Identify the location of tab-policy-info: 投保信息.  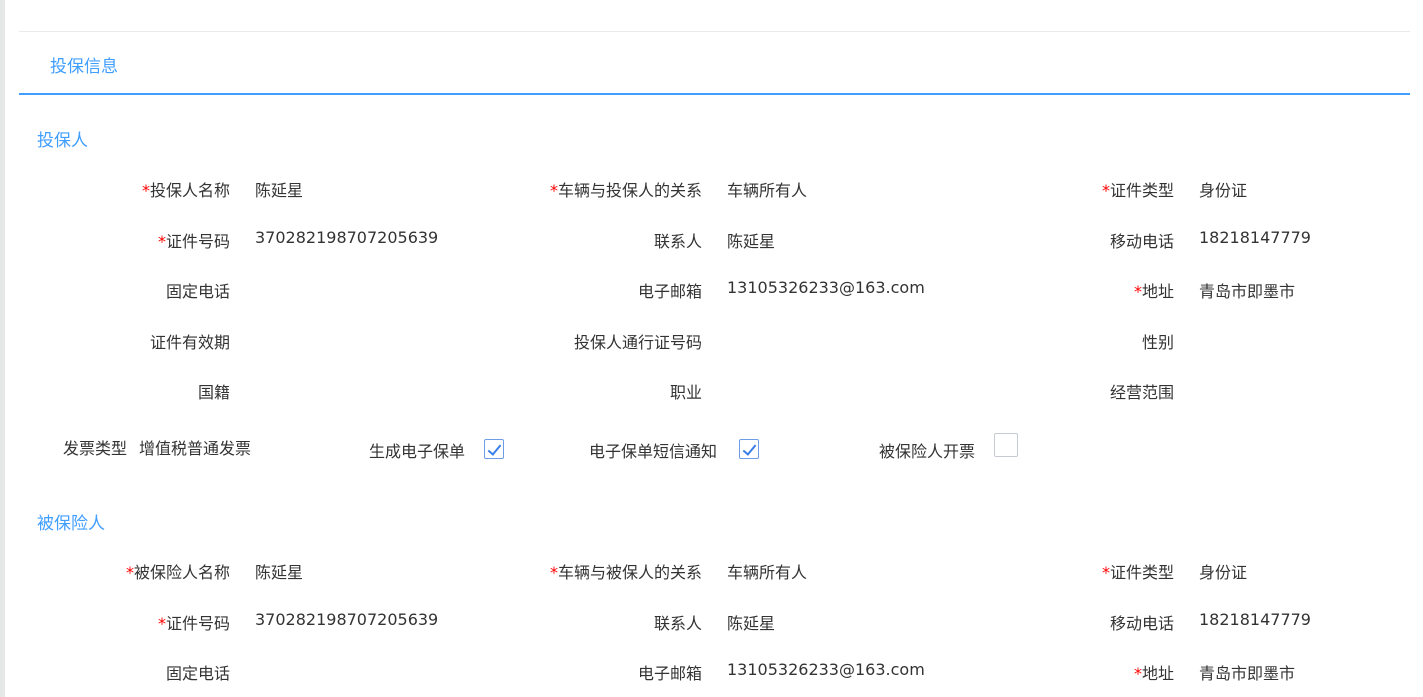
(84, 64).